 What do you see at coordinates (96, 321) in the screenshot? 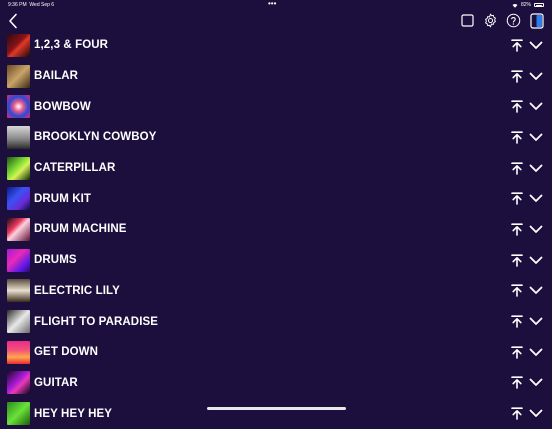
I see `song-title: FLIGHT TO PARADISE` at bounding box center [96, 321].